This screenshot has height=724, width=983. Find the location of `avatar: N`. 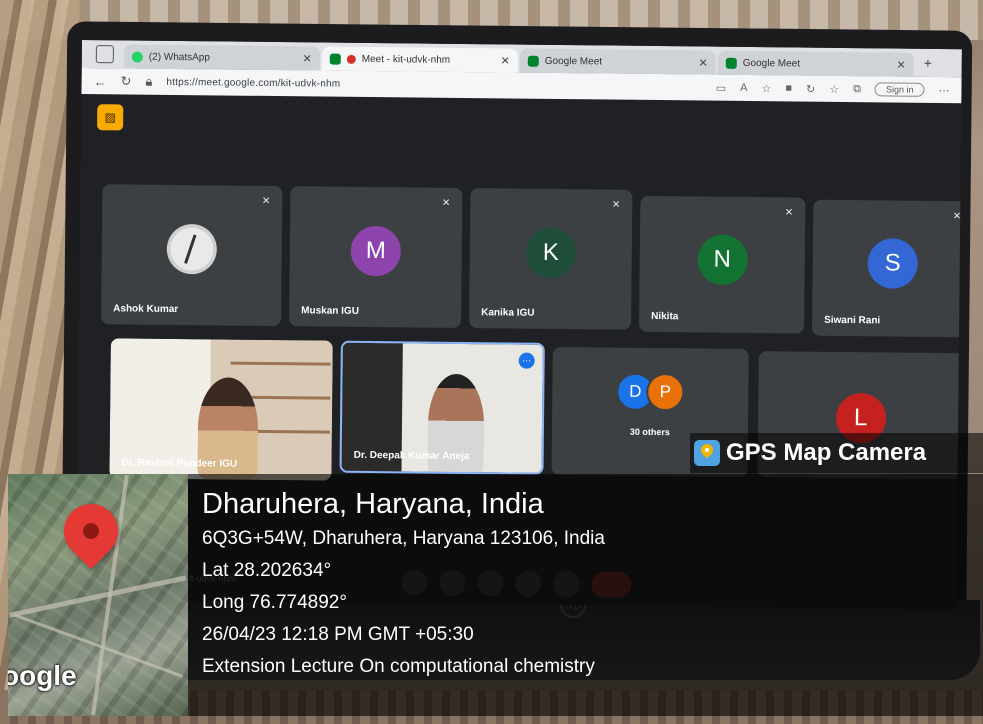

avatar: N is located at coordinates (722, 259).